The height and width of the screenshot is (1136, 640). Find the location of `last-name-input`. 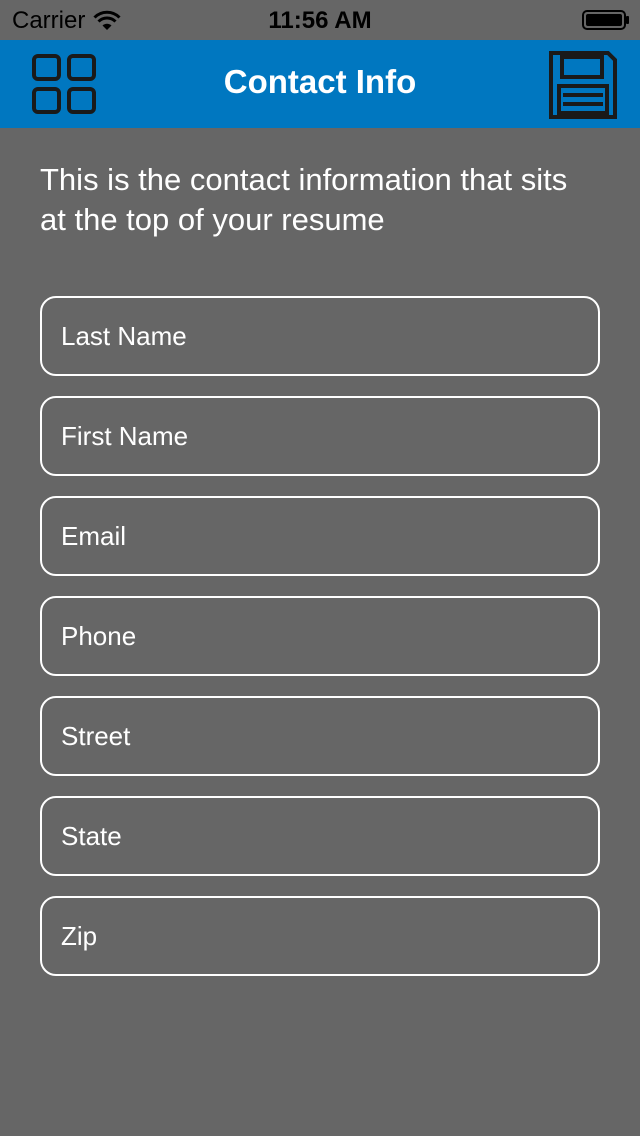

last-name-input is located at coordinates (320, 336).